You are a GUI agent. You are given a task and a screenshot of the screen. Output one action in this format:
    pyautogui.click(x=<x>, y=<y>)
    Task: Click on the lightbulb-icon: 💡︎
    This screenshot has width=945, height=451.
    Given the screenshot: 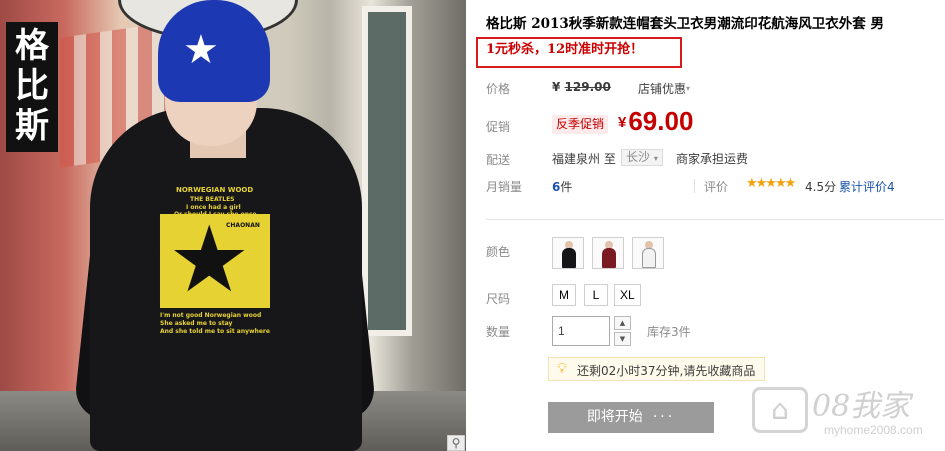 What is the action you would take?
    pyautogui.click(x=562, y=369)
    